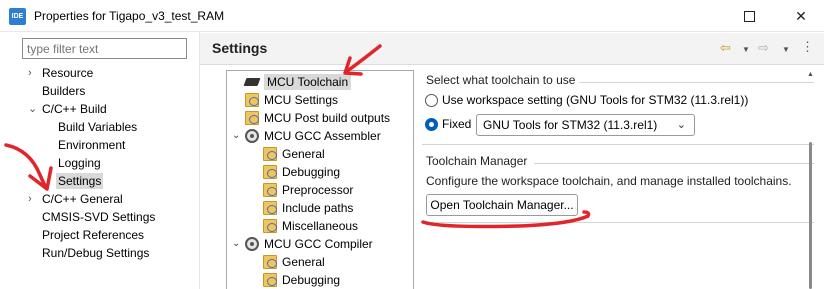 This screenshot has width=824, height=289. Describe the element at coordinates (318, 244) in the screenshot. I see `tree-item-label: MCU GCC Compiler` at that location.